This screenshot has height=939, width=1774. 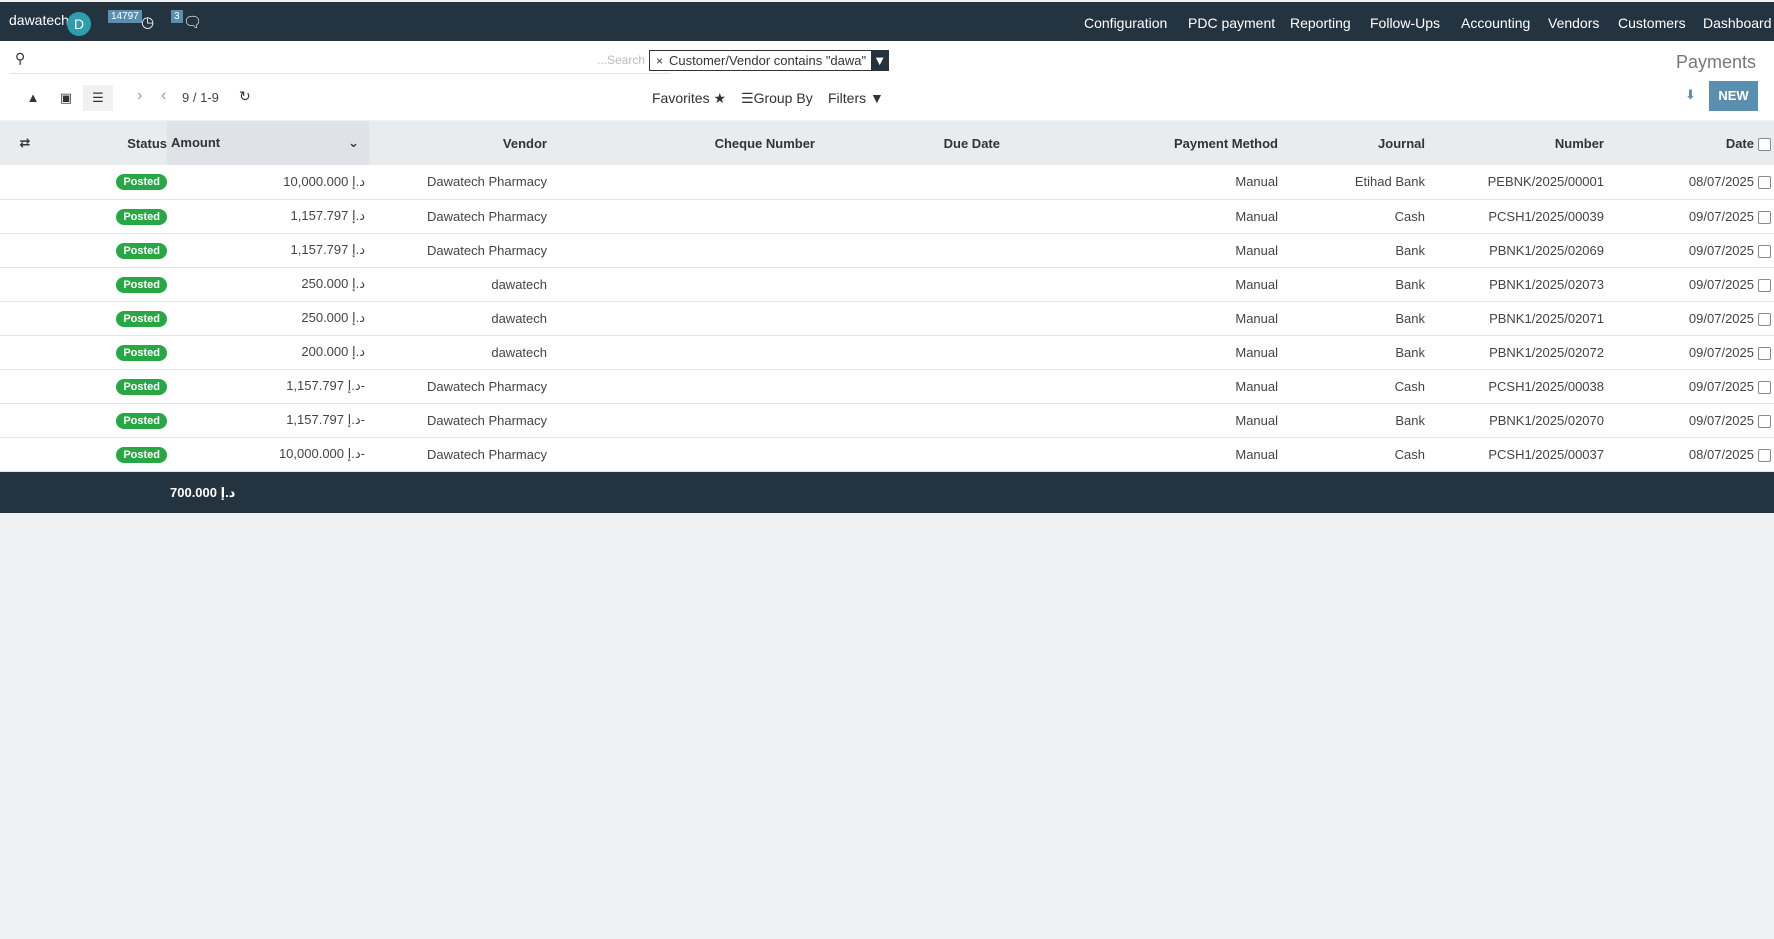 What do you see at coordinates (79, 24) in the screenshot?
I see `avatar: D` at bounding box center [79, 24].